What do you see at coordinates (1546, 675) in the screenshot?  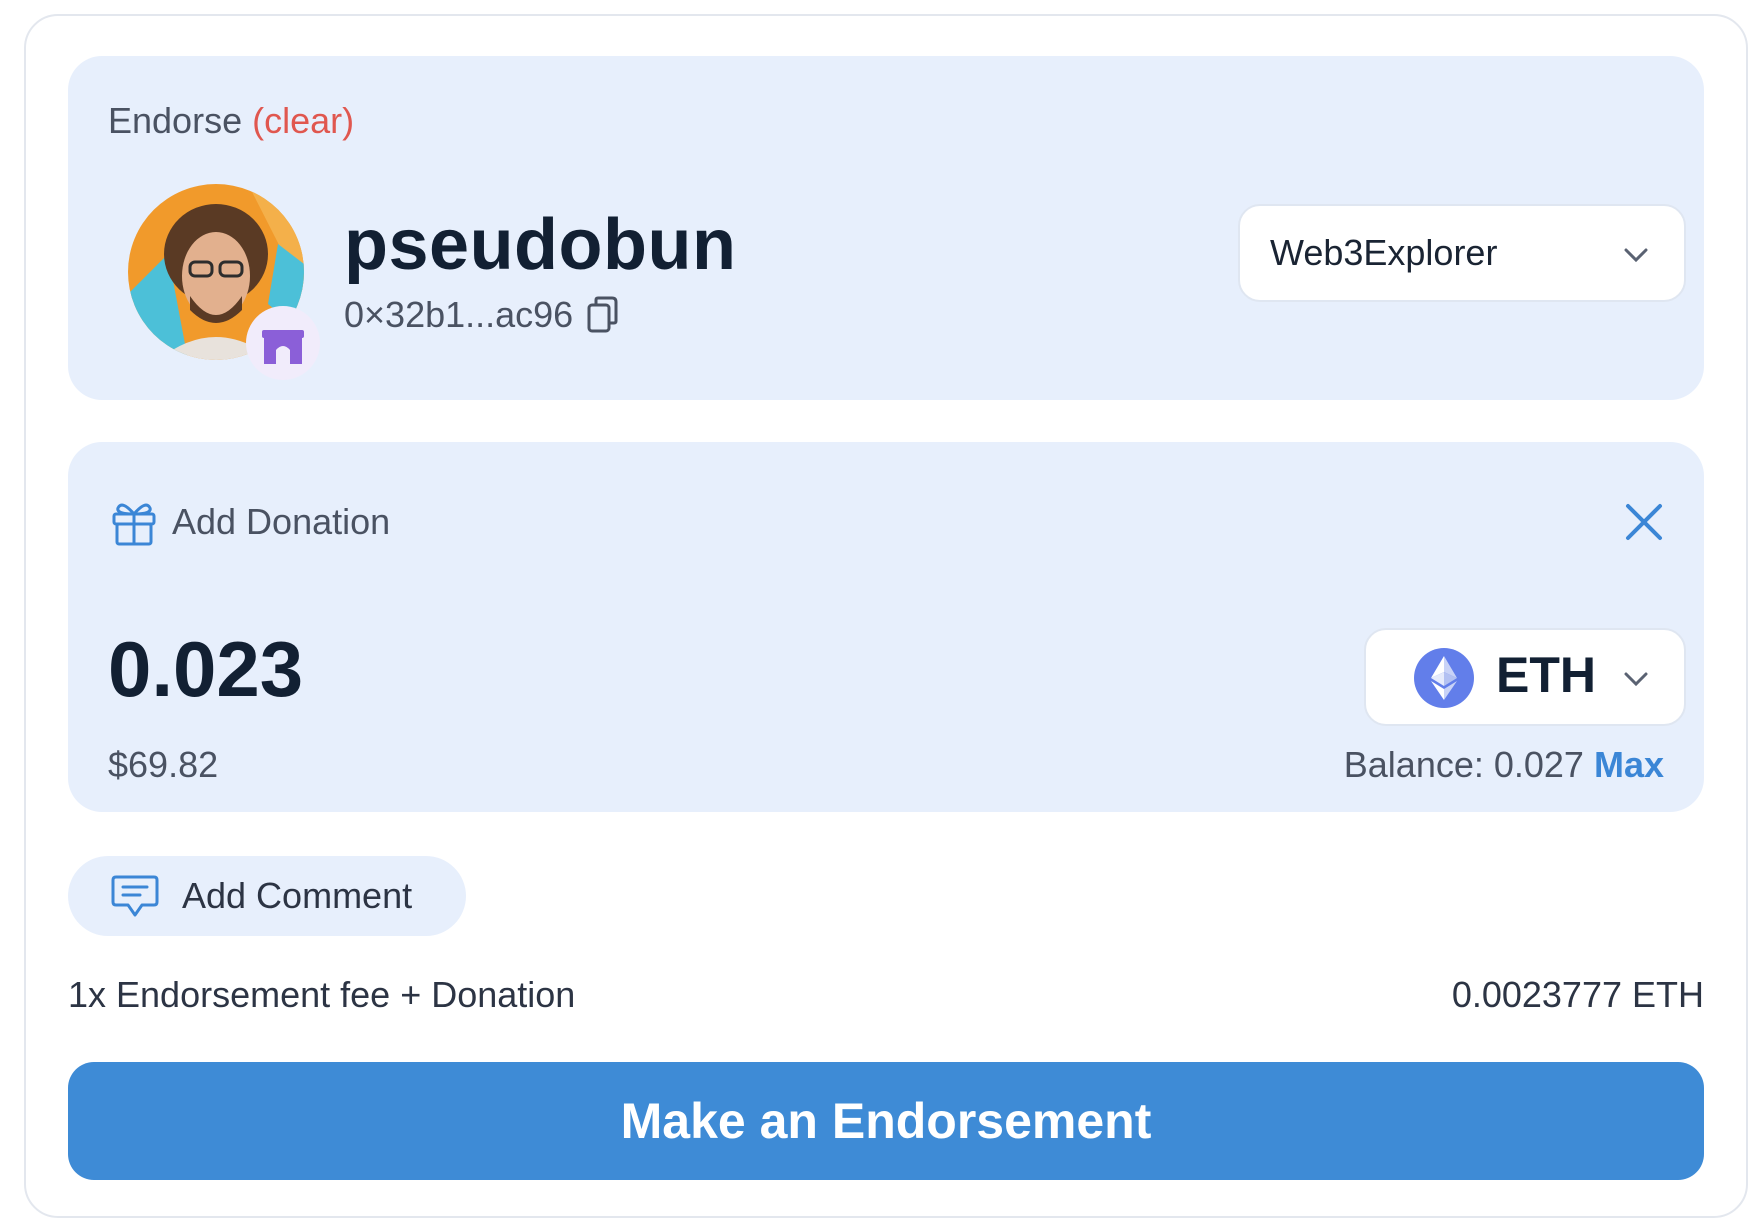 I see `token-label: ETH` at bounding box center [1546, 675].